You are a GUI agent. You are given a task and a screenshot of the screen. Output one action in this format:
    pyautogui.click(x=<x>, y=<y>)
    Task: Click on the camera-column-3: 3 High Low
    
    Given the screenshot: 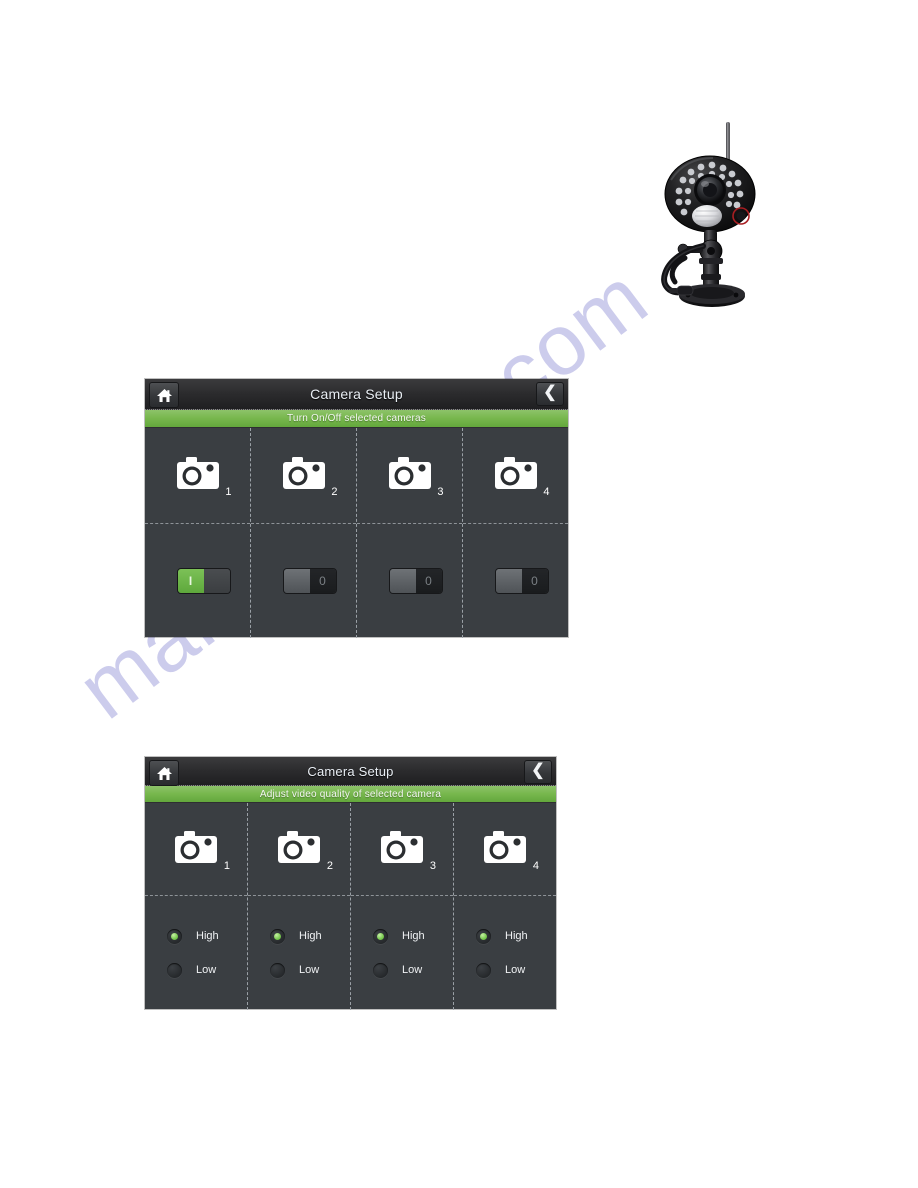 What is the action you would take?
    pyautogui.click(x=401, y=906)
    